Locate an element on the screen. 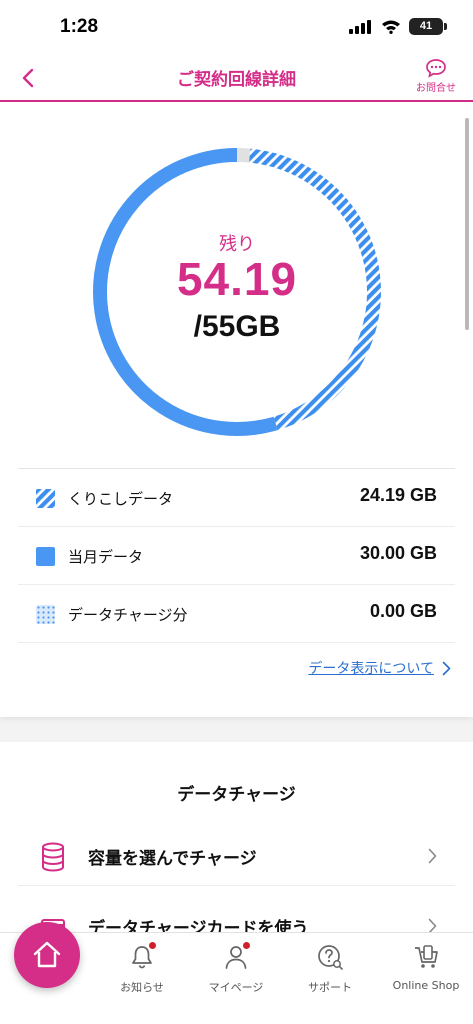  status-bar: 1:28 41 is located at coordinates (236, 27).